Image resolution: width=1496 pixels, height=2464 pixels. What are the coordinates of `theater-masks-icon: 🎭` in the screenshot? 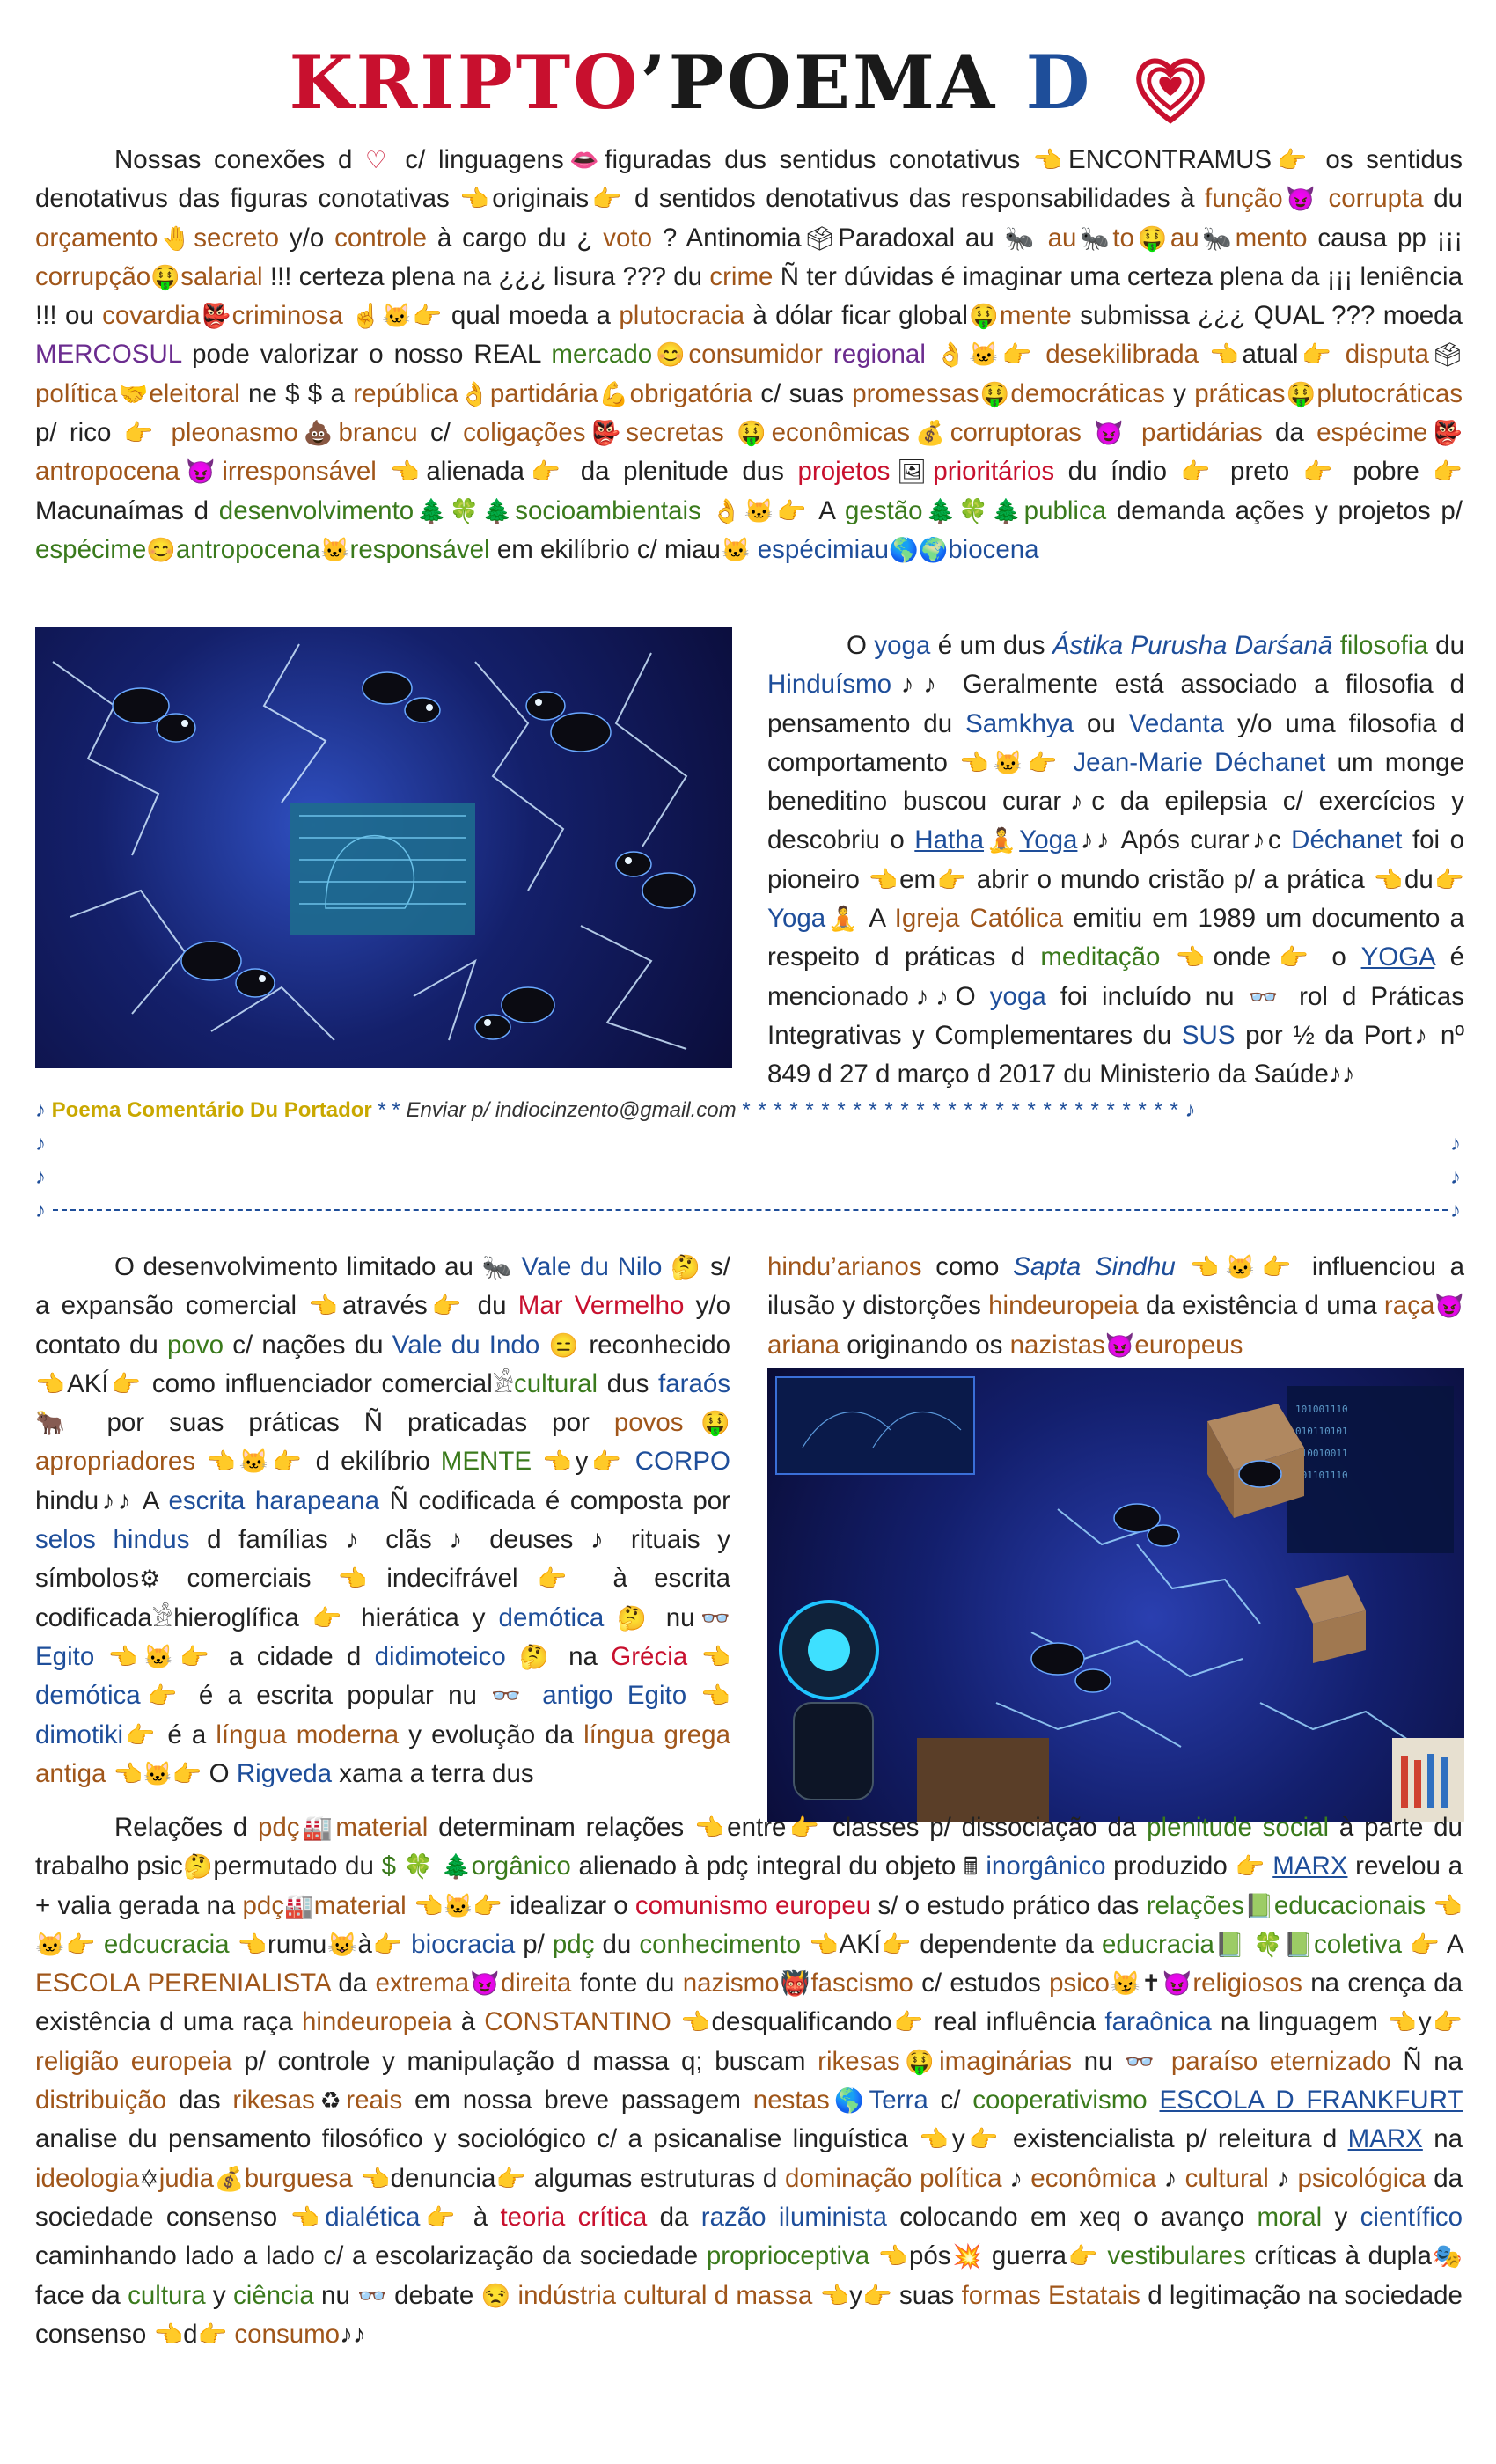 It's located at (1447, 2256).